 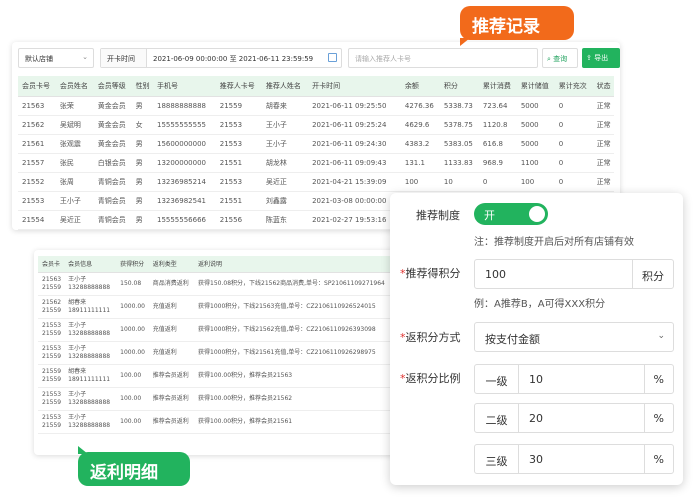 What do you see at coordinates (354, 86) in the screenshot?
I see `column-header: 开卡时间` at bounding box center [354, 86].